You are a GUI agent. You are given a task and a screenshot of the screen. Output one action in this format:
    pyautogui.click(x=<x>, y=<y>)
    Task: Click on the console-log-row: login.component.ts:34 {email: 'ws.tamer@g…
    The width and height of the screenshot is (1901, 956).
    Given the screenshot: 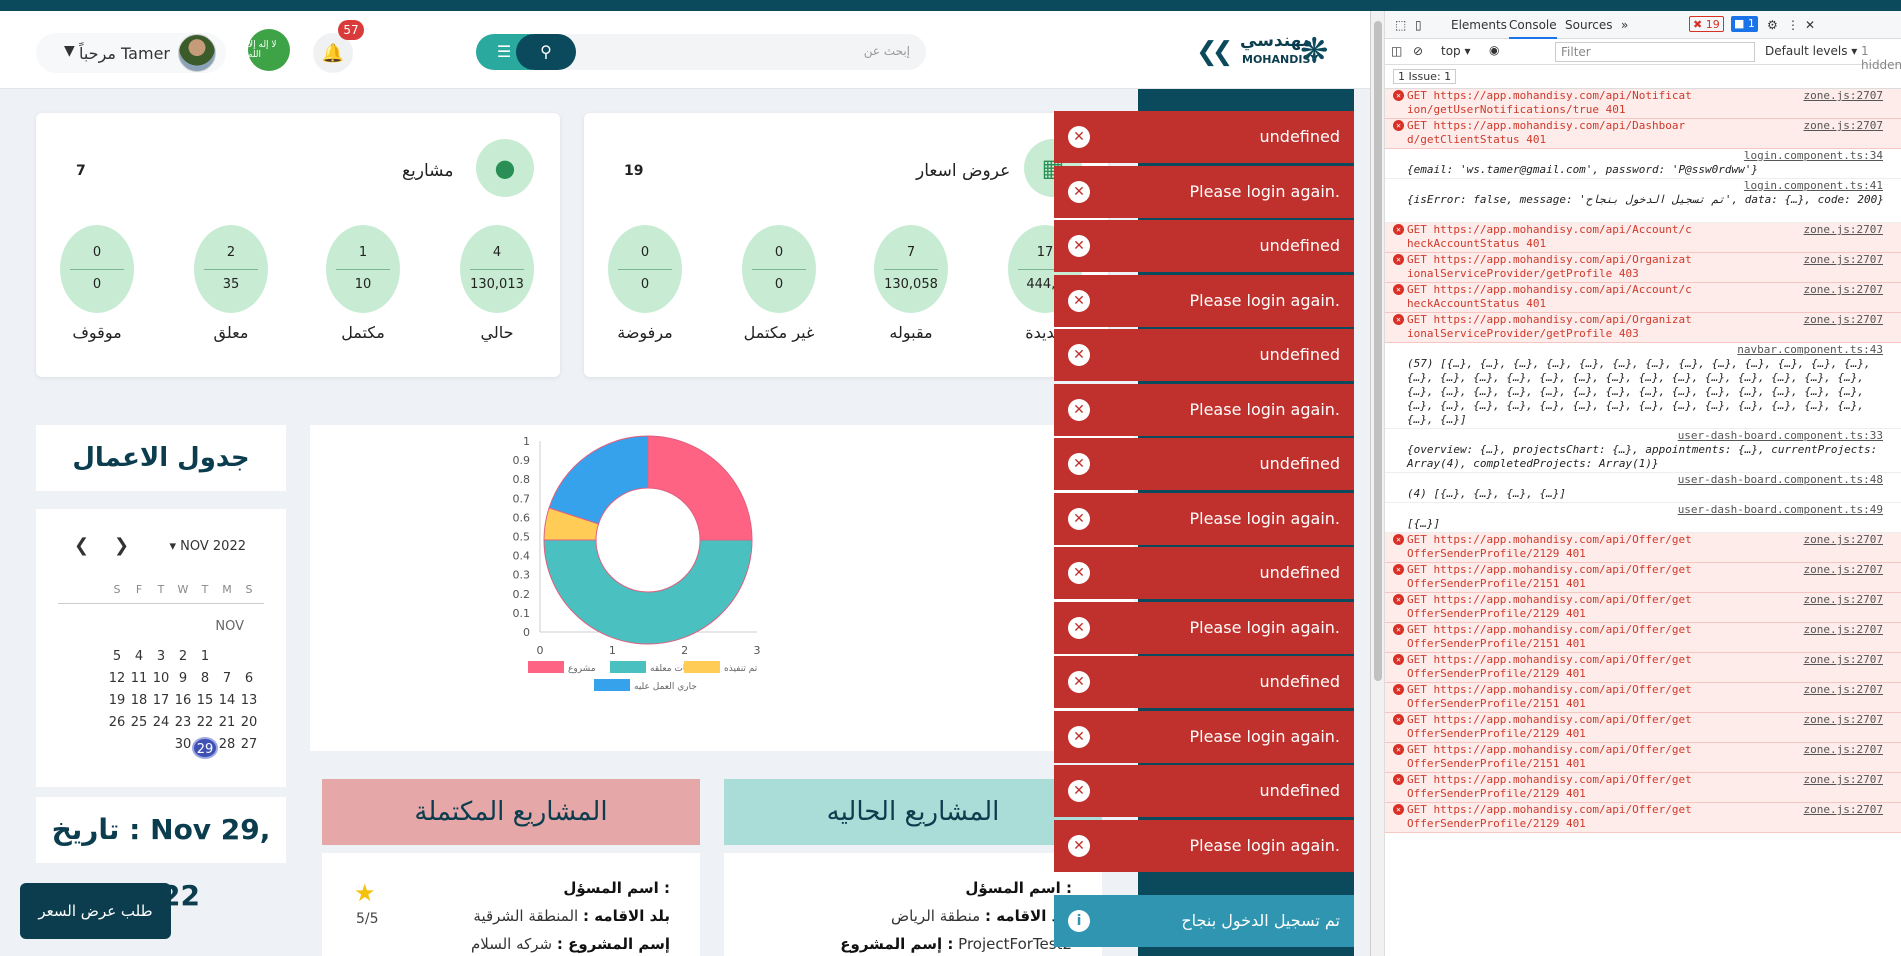 What is the action you would take?
    pyautogui.click(x=1643, y=164)
    